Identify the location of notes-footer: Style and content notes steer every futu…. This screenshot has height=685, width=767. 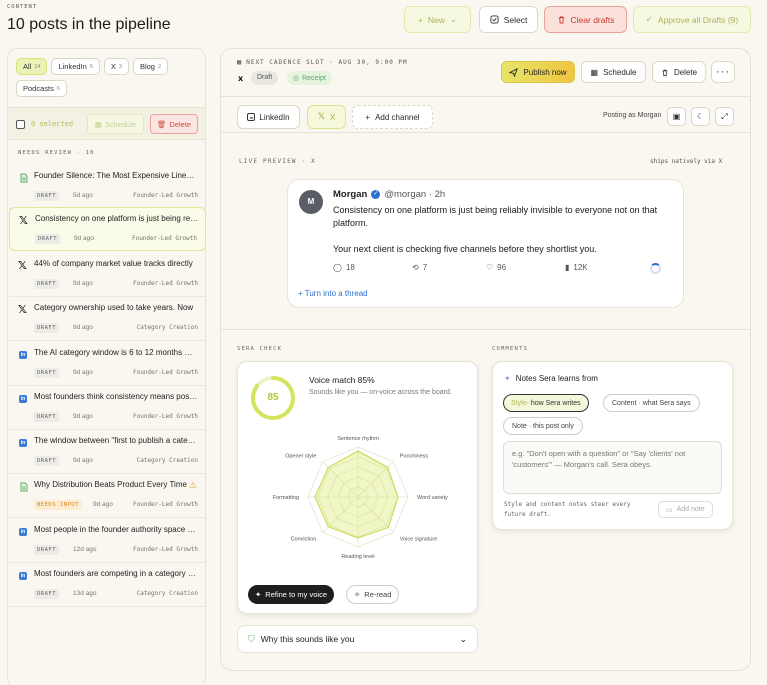
(567, 509).